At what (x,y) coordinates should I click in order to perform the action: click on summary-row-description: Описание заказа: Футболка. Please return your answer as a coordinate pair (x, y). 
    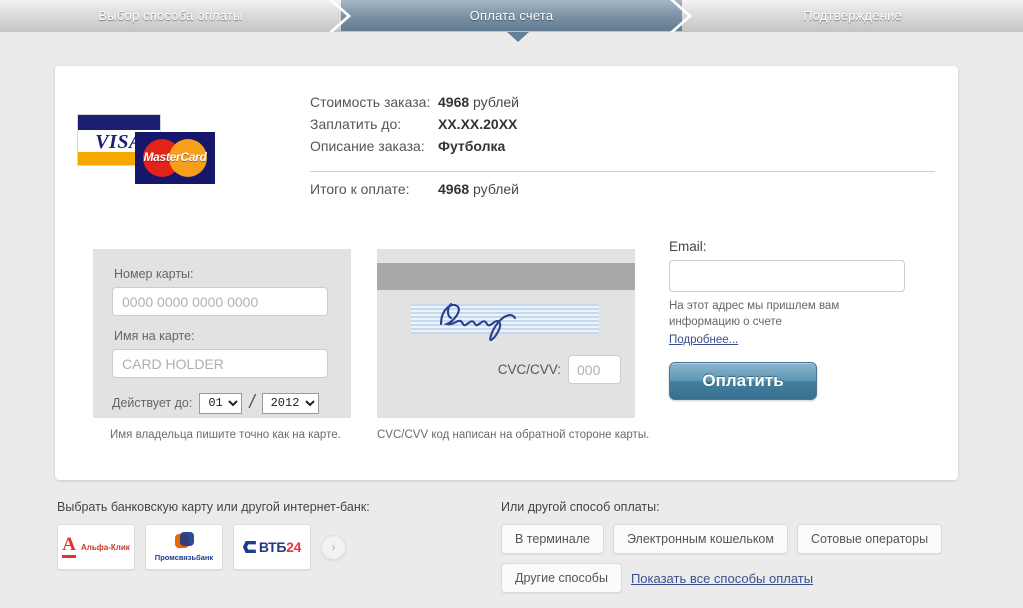
    Looking at the image, I should click on (622, 149).